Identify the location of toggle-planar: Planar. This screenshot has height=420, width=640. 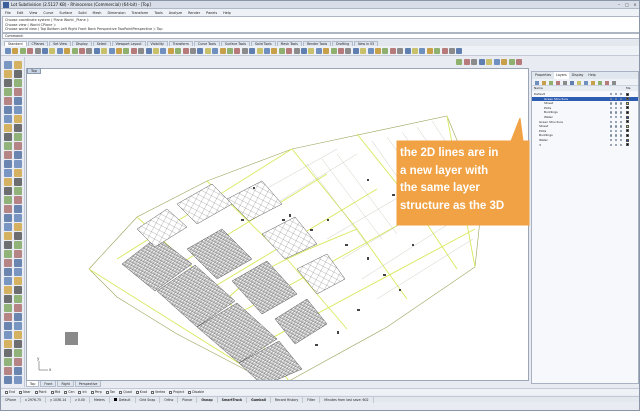
(188, 399).